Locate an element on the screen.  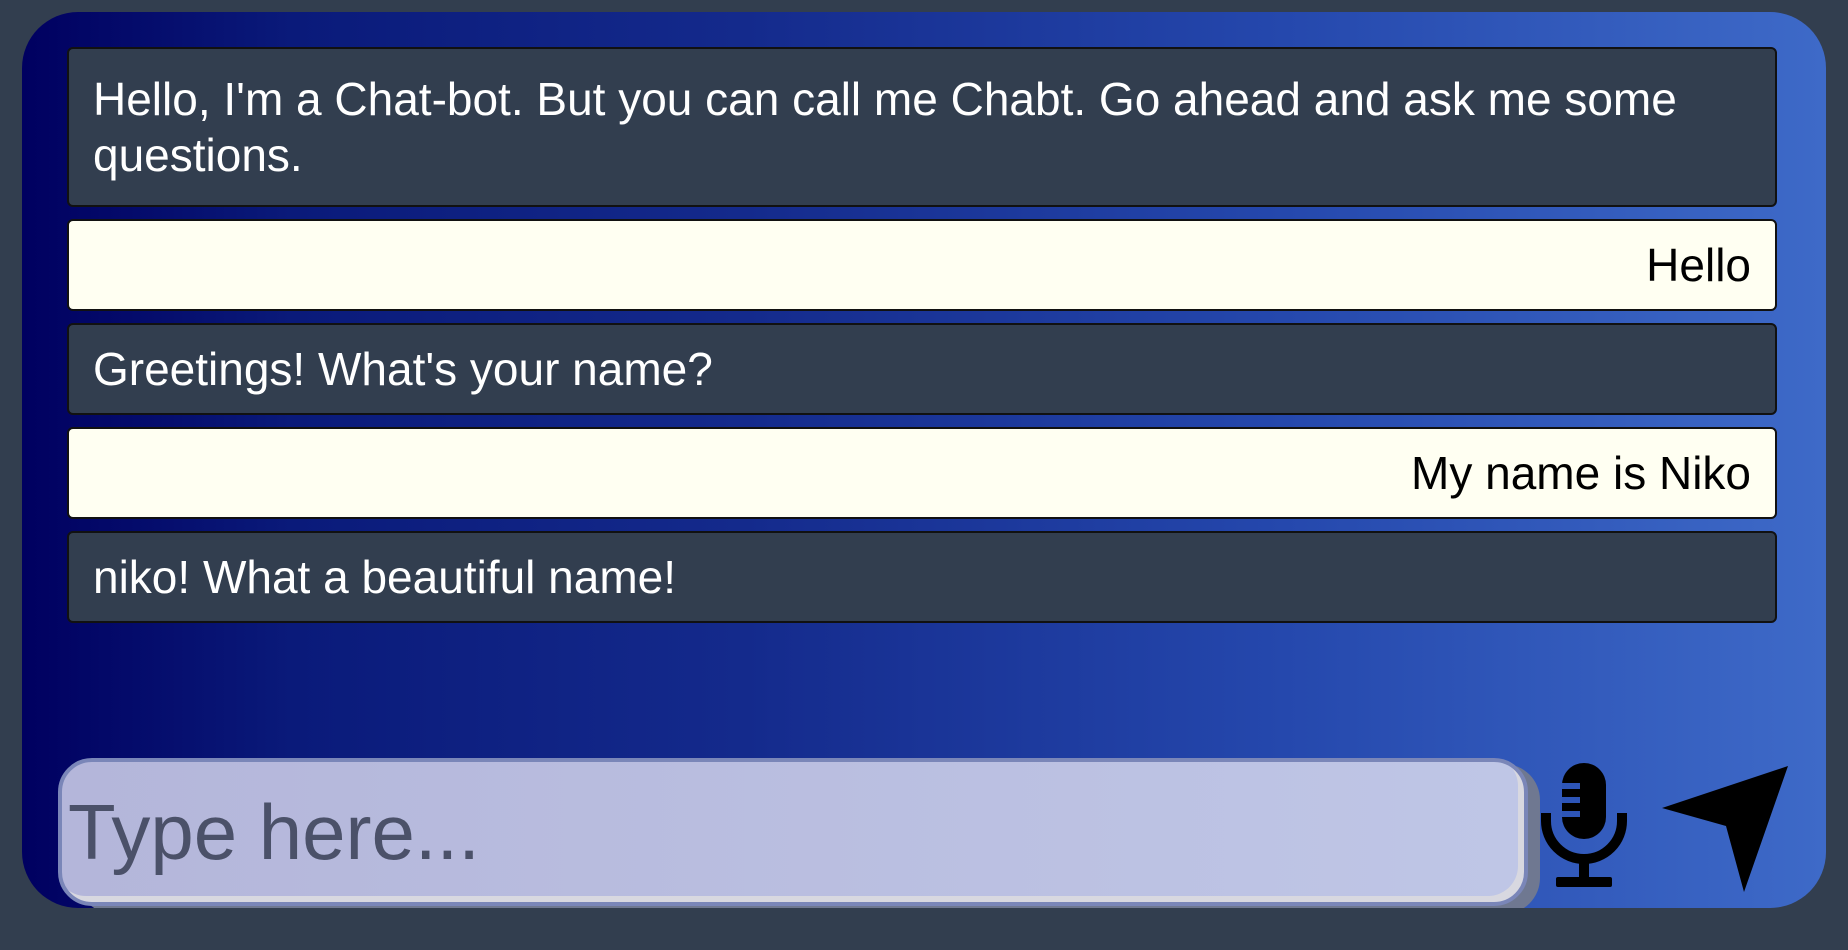
bot-message: niko! What a beautiful name! is located at coordinates (922, 577).